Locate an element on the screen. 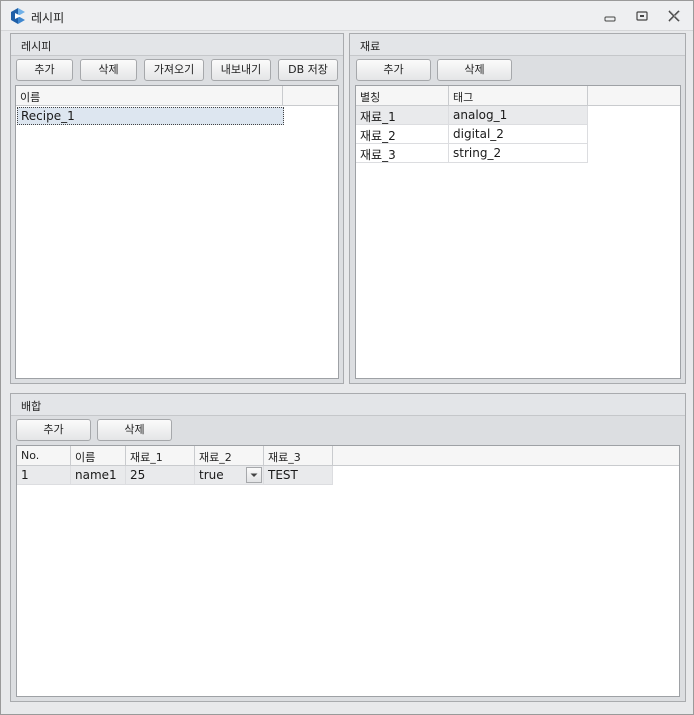 The width and height of the screenshot is (694, 715). recipe-column-header-filler is located at coordinates (310, 96).